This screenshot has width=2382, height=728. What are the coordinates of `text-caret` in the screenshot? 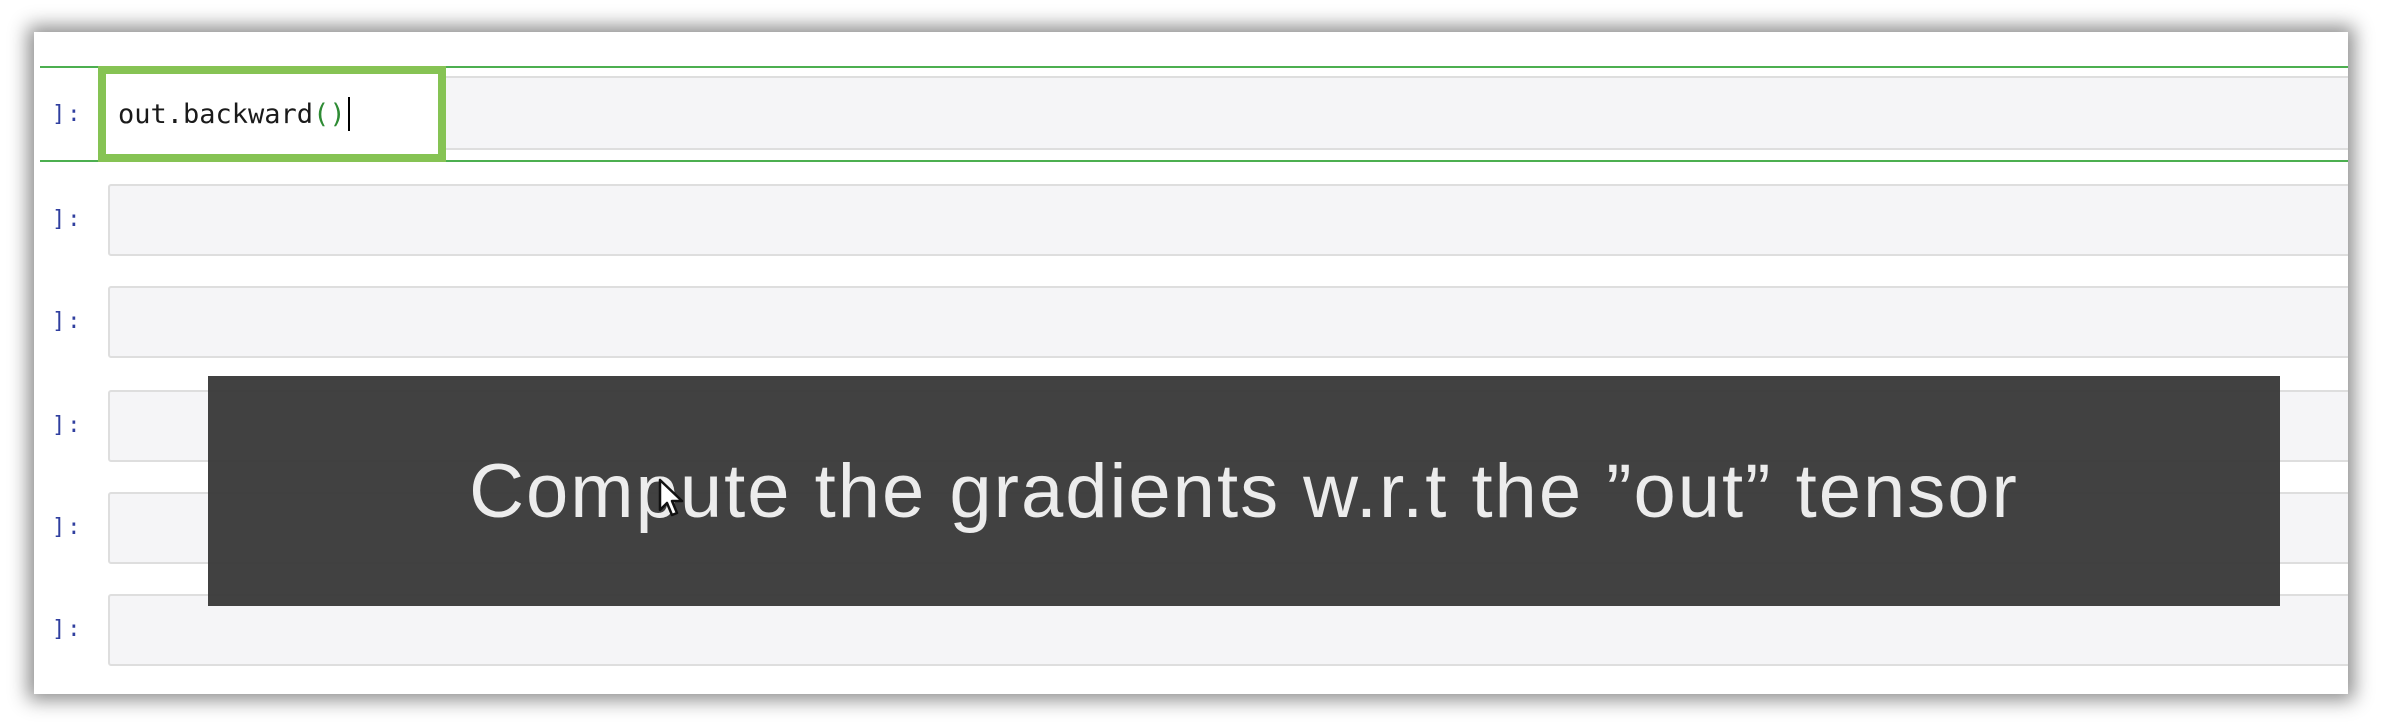 It's located at (348, 114).